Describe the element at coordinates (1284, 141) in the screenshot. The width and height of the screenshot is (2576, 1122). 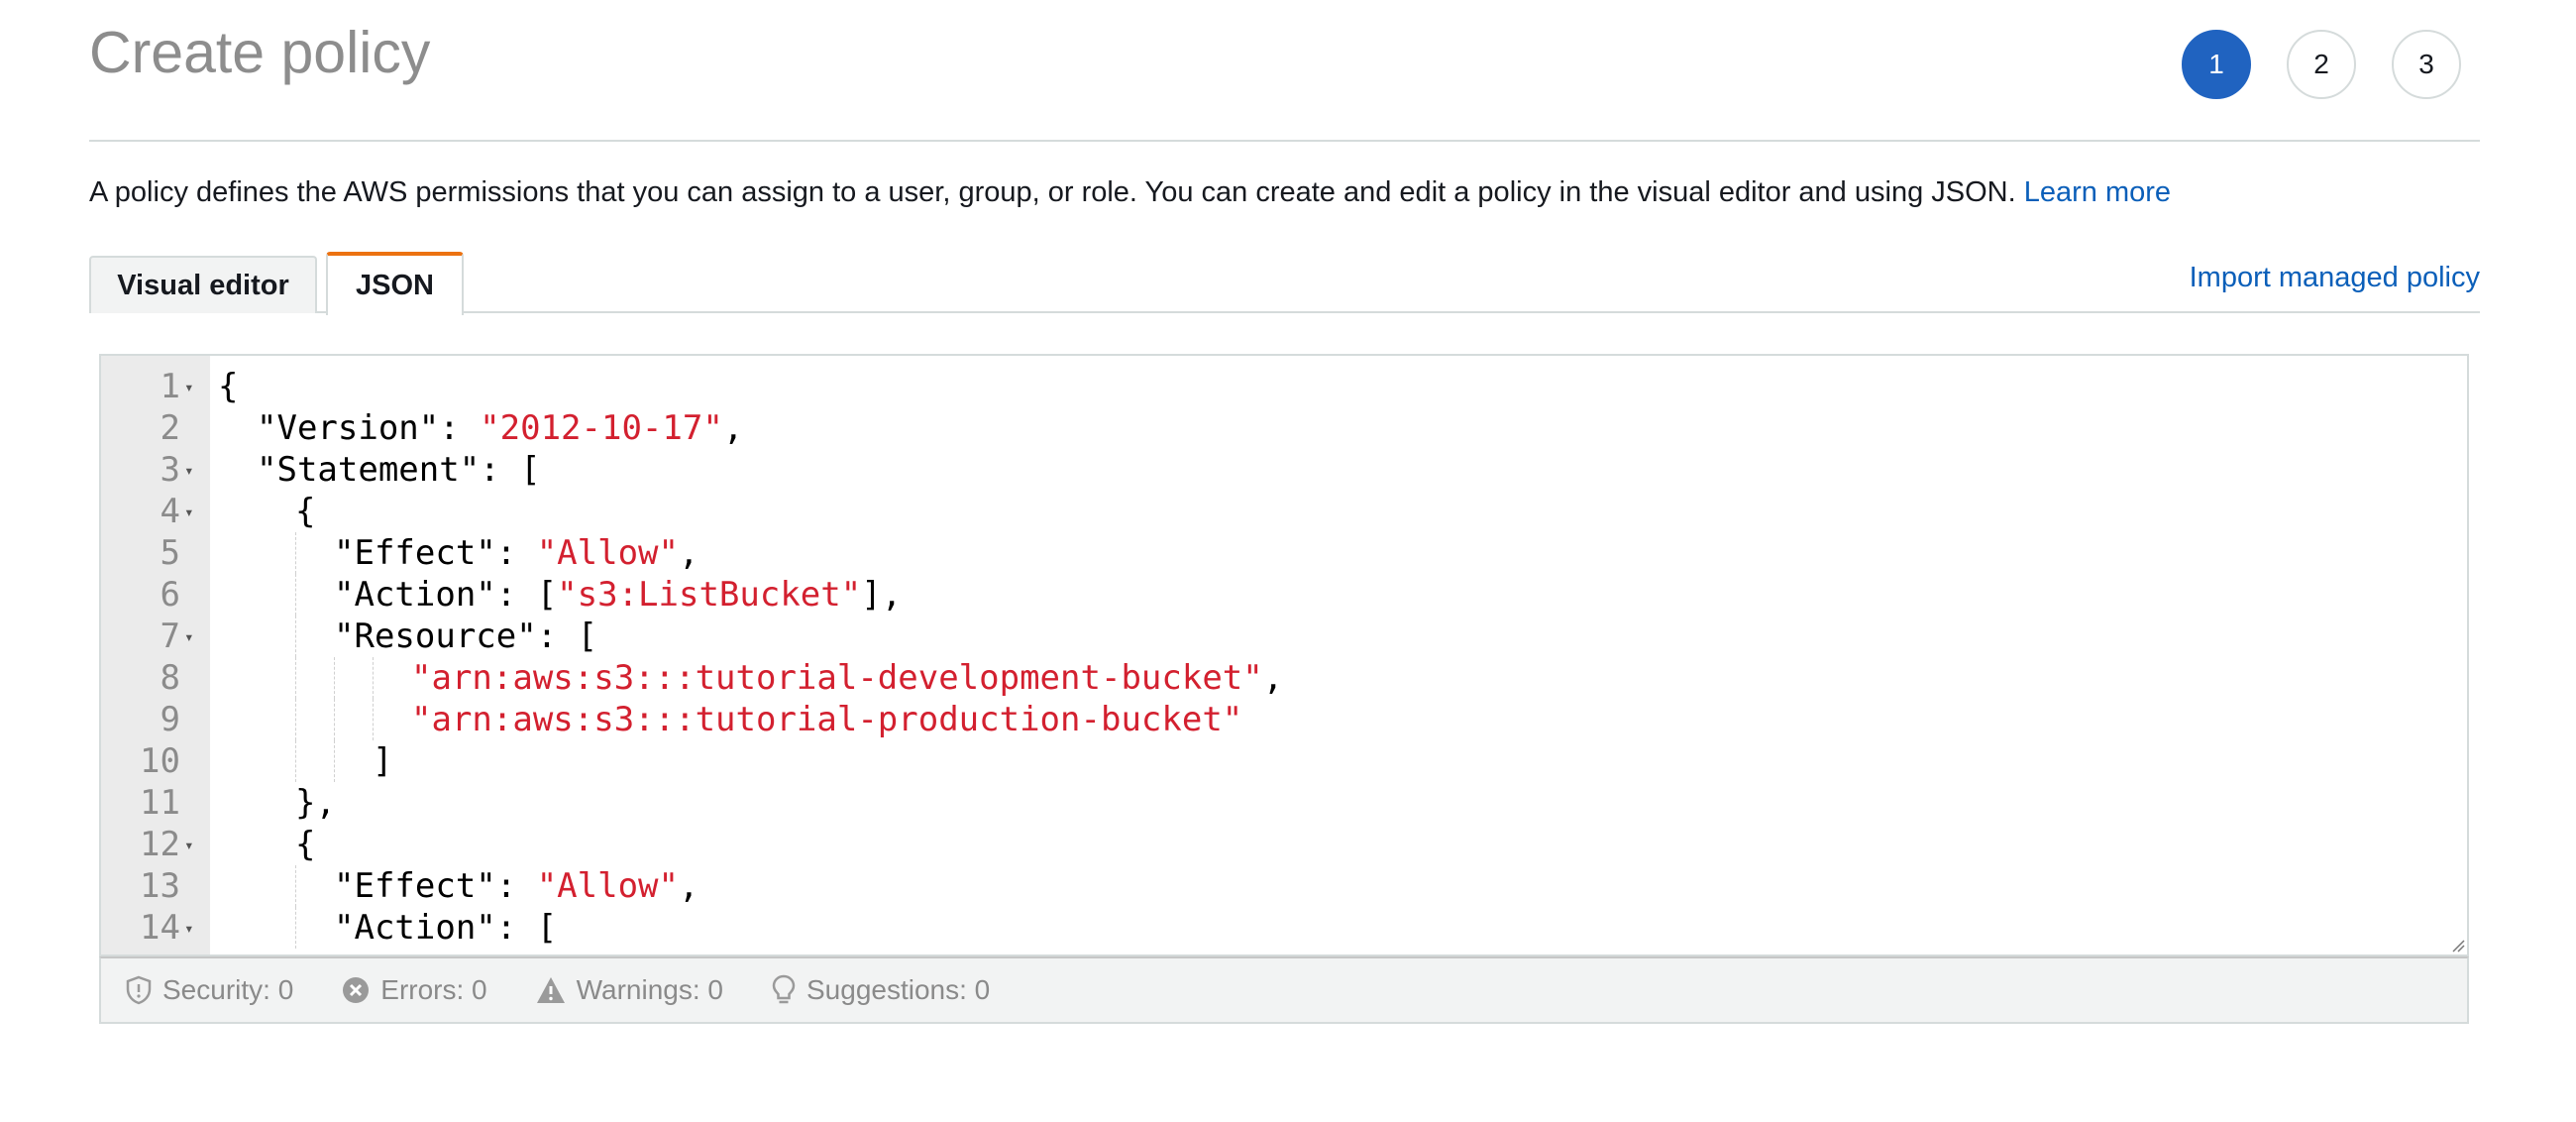
I see `title-divider` at that location.